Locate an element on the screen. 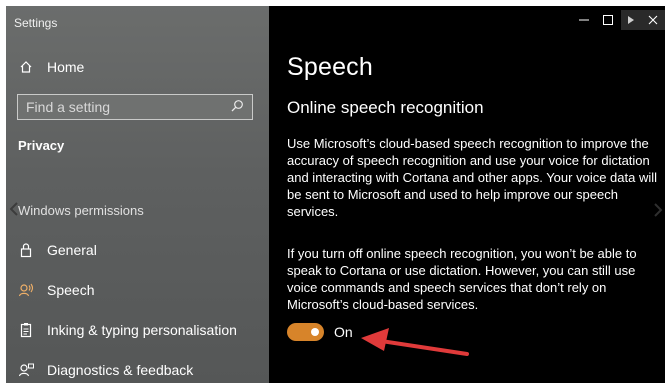 Image resolution: width=665 pixels, height=383 pixels. window-controls is located at coordinates (619, 20).